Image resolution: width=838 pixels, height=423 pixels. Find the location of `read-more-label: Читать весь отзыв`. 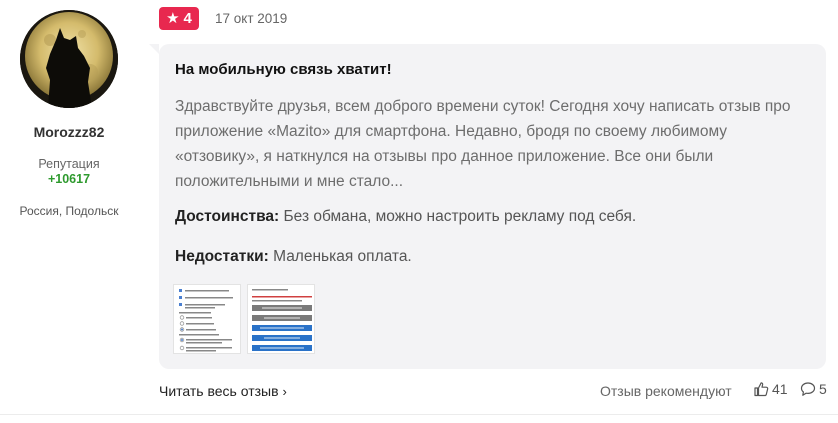

read-more-label: Читать весь отзыв is located at coordinates (219, 391).